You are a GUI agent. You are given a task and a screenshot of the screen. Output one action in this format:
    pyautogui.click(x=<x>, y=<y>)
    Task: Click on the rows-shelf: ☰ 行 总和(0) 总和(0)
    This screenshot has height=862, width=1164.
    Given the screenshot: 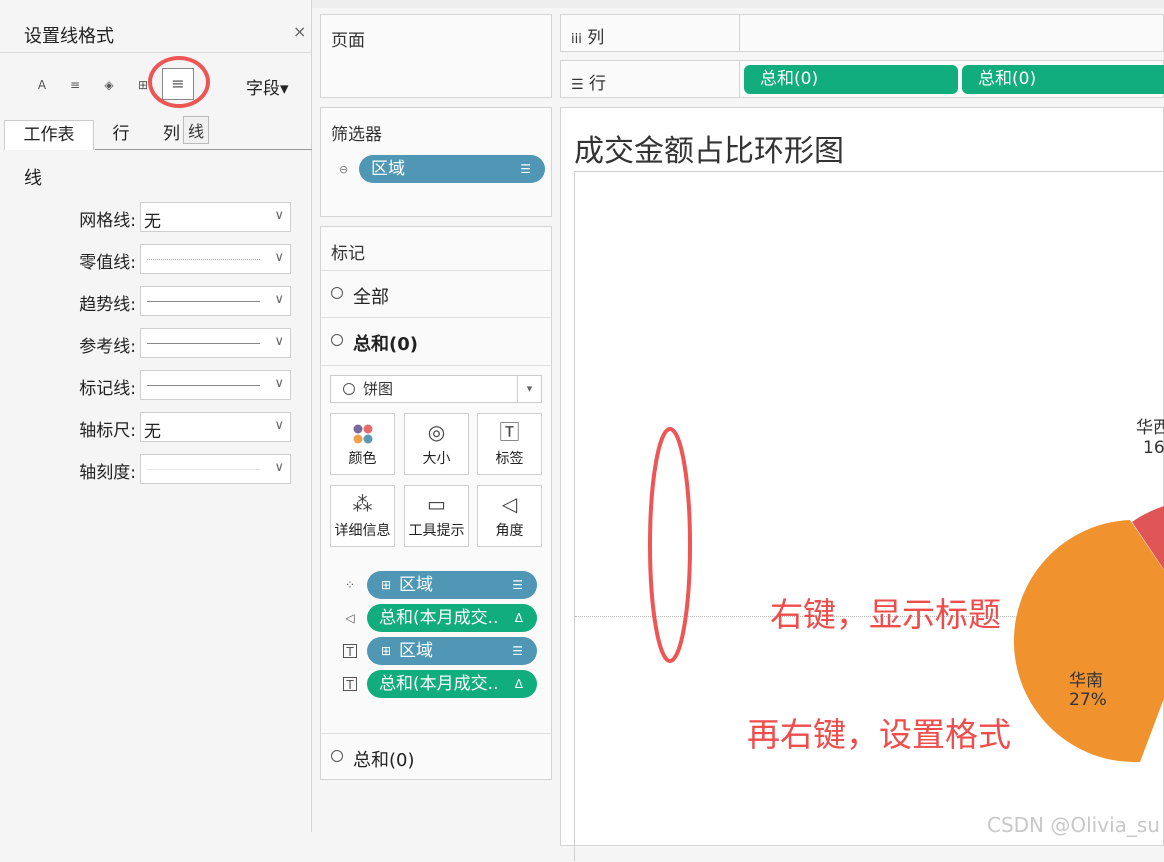 What is the action you would take?
    pyautogui.click(x=862, y=79)
    